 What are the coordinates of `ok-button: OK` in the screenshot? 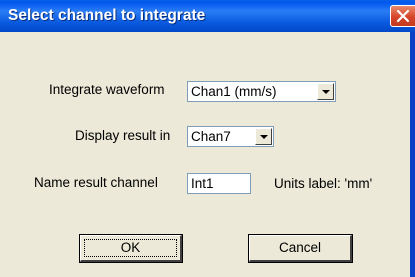 It's located at (131, 248).